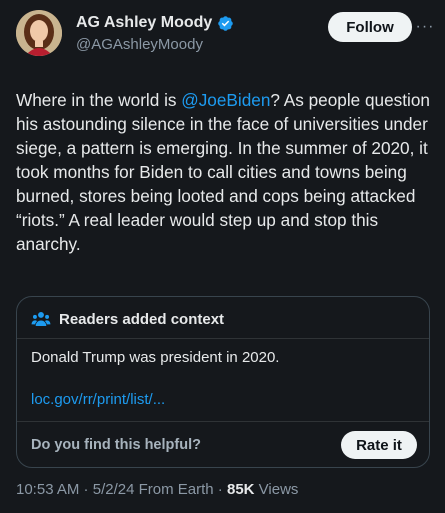 The image size is (445, 513). What do you see at coordinates (41, 318) in the screenshot?
I see `readers-icon` at bounding box center [41, 318].